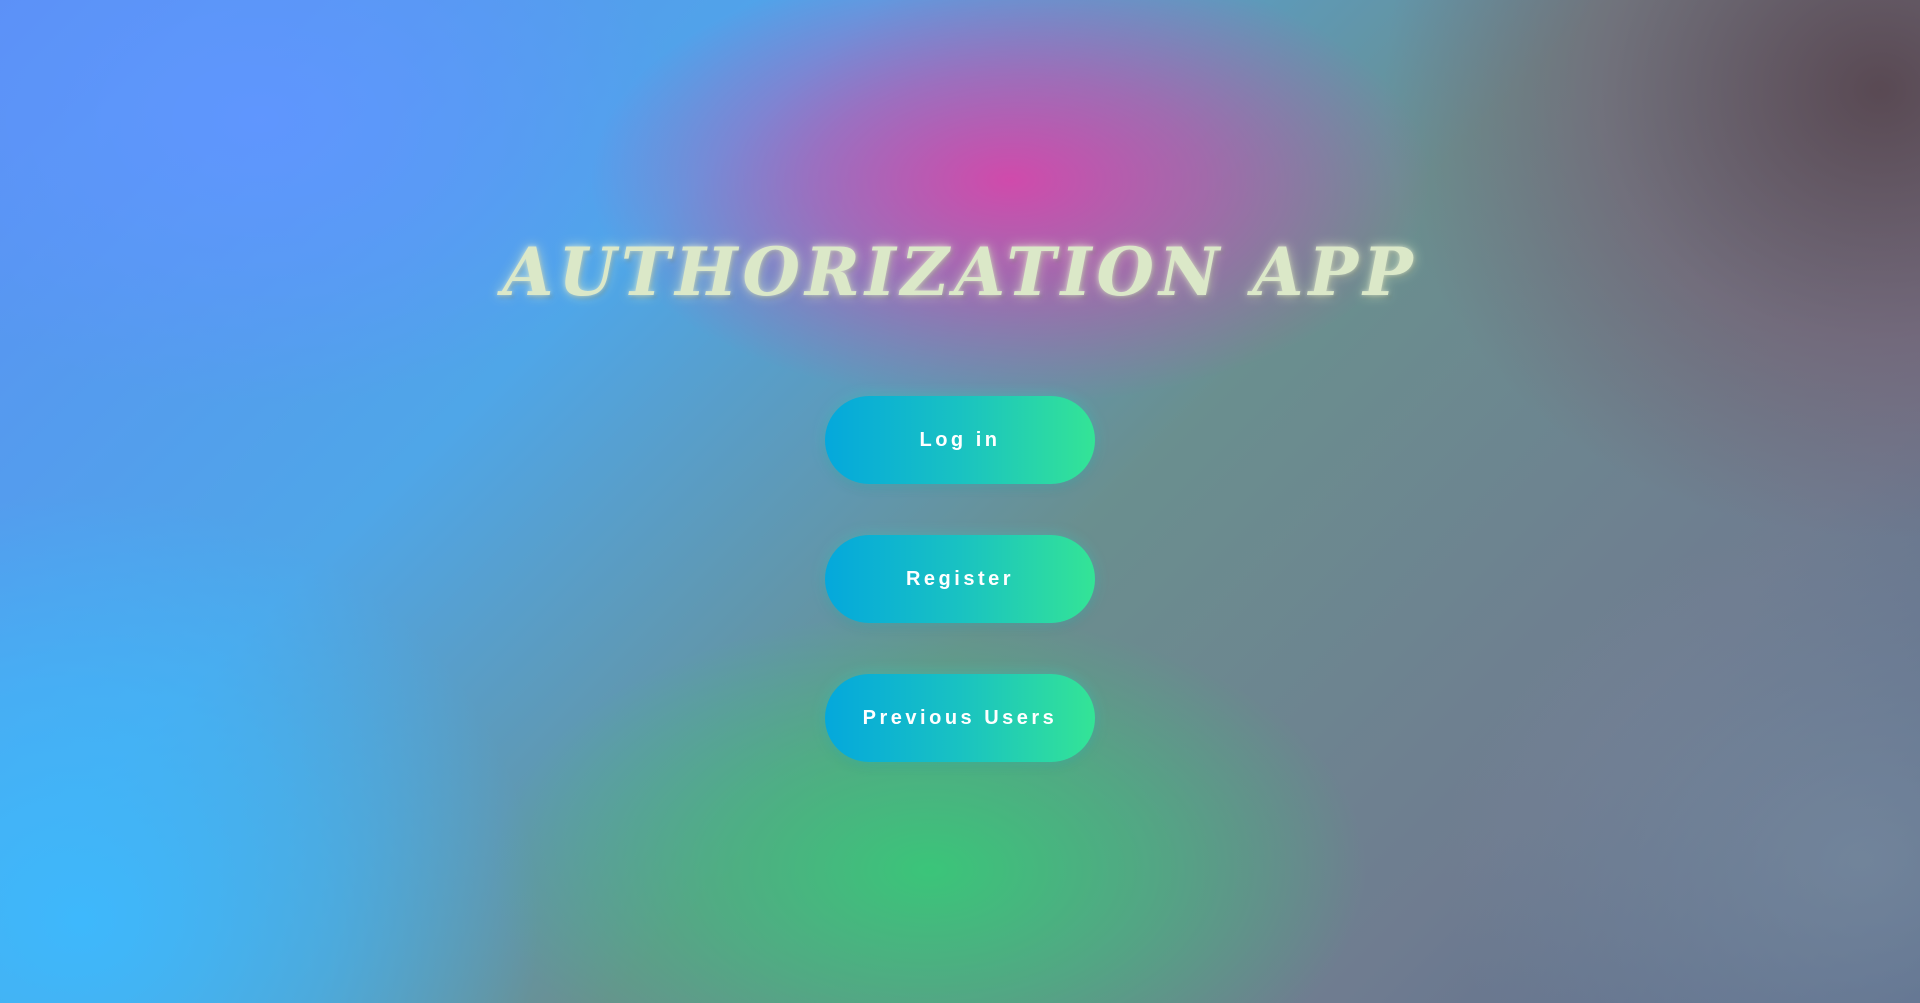  Describe the element at coordinates (960, 718) in the screenshot. I see `previous-users-button: Previous Users` at that location.